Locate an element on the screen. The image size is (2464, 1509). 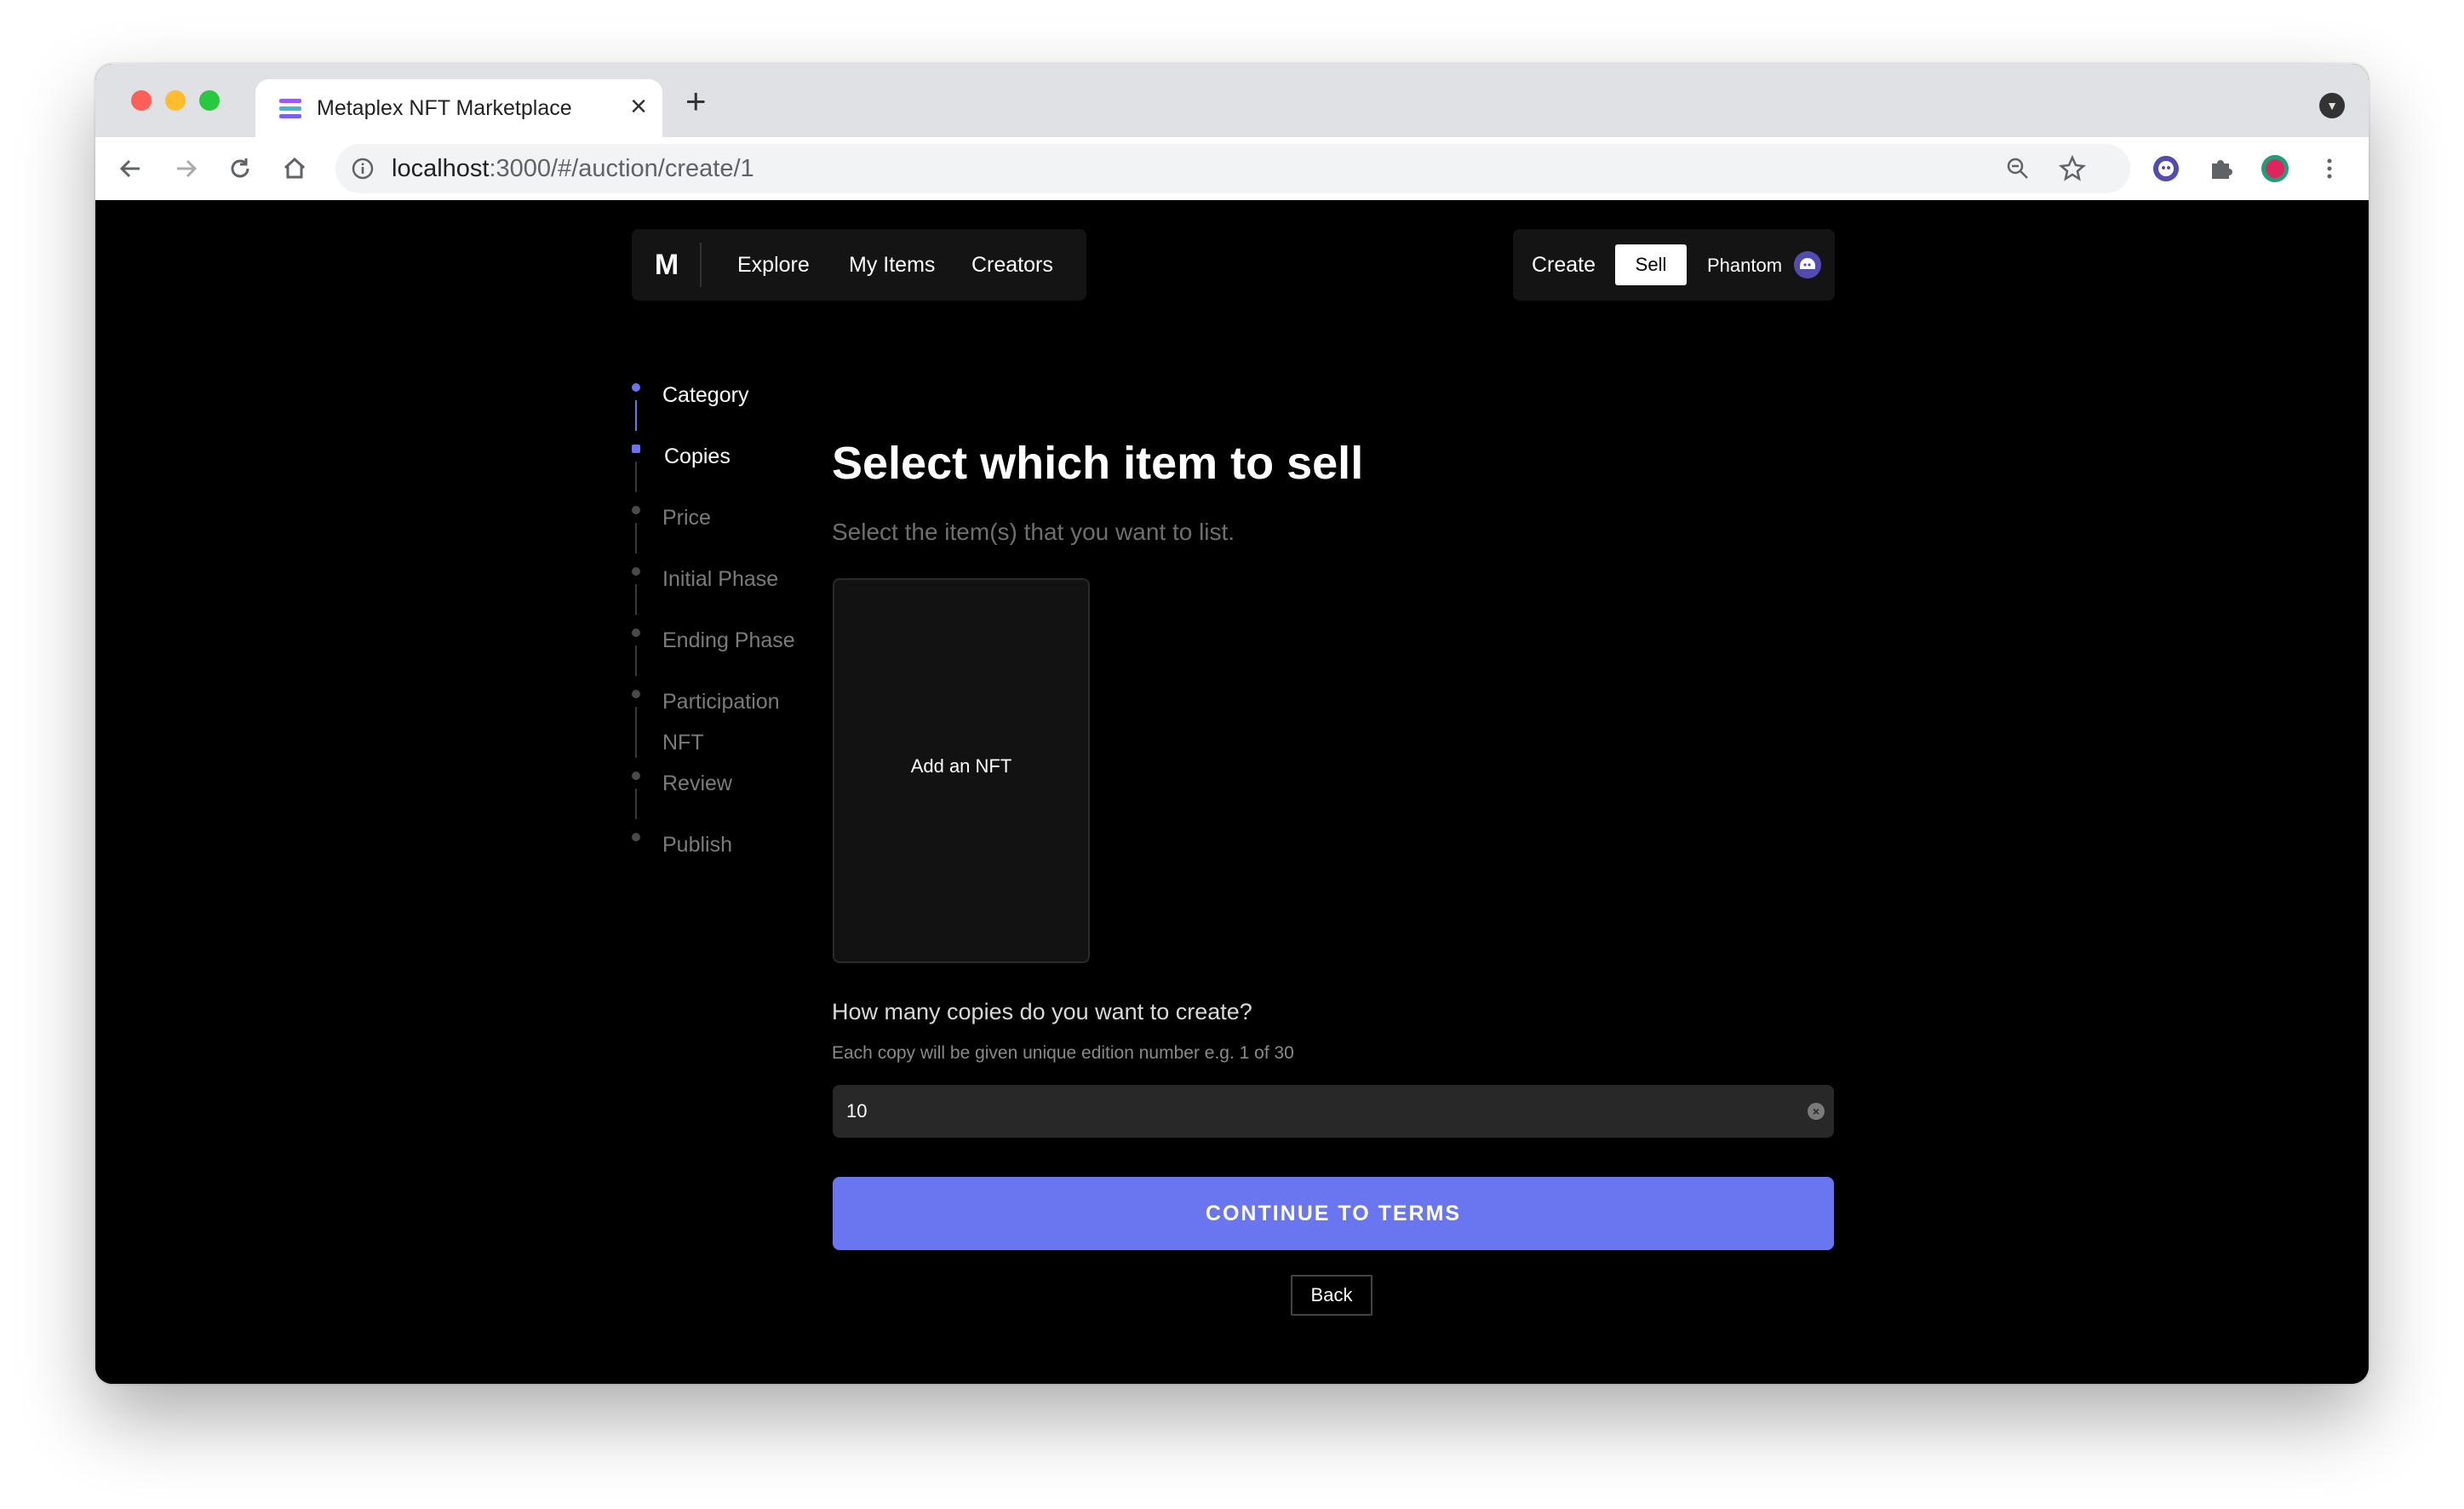
browser-tab: Metaplex NFT Marketplace × is located at coordinates (459, 108).